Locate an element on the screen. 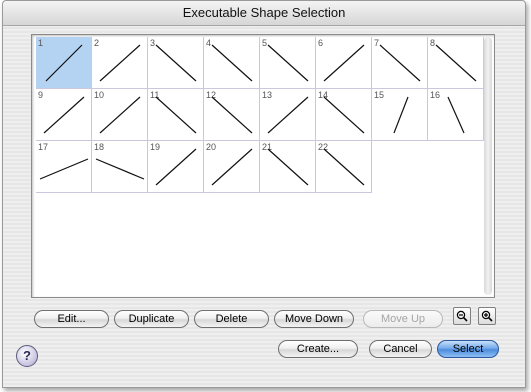  vertical-scrollbar is located at coordinates (488, 166).